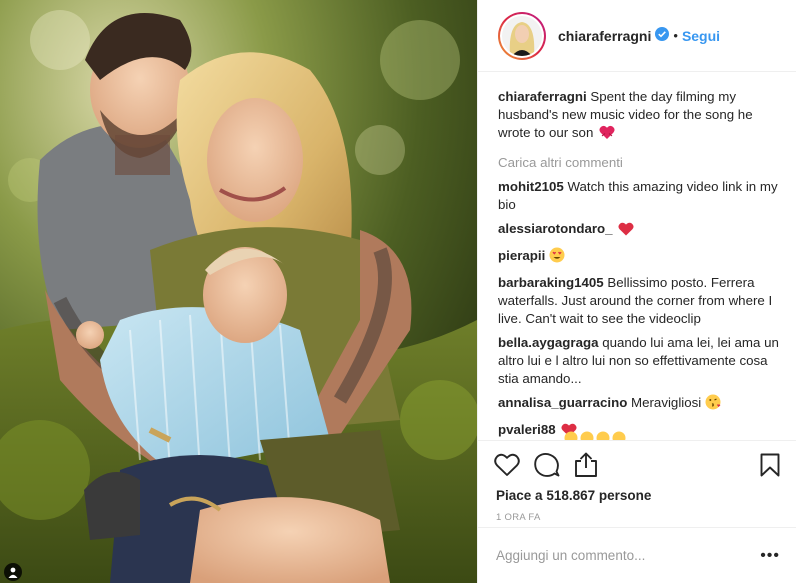 The width and height of the screenshot is (796, 583). I want to click on likes-number: 518.867, so click(571, 495).